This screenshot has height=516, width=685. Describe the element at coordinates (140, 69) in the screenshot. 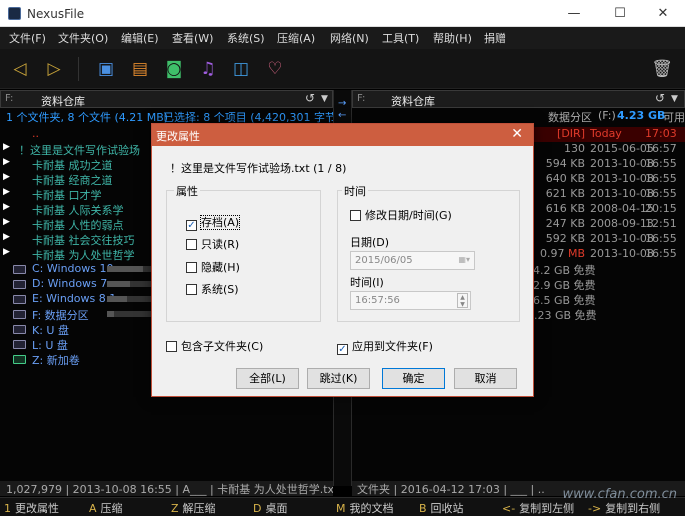

I see `window-icon: ▤` at that location.